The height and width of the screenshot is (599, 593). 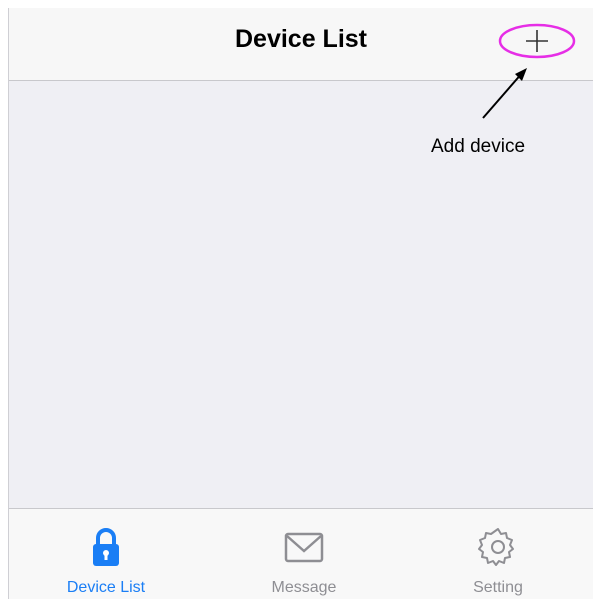 What do you see at coordinates (106, 547) in the screenshot?
I see `lock-icon` at bounding box center [106, 547].